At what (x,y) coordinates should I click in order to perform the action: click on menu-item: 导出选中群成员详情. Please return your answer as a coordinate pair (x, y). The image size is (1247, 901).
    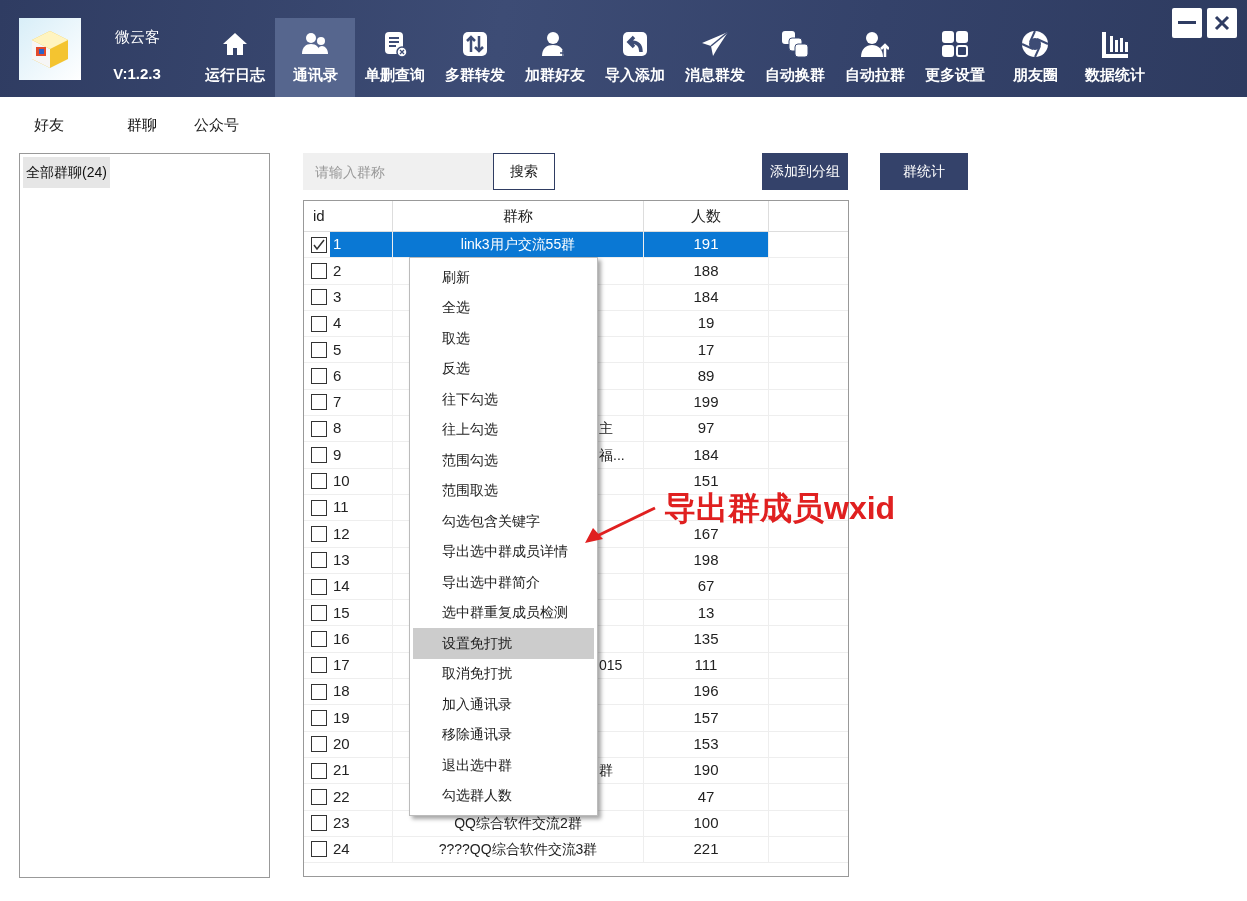
    Looking at the image, I should click on (503, 551).